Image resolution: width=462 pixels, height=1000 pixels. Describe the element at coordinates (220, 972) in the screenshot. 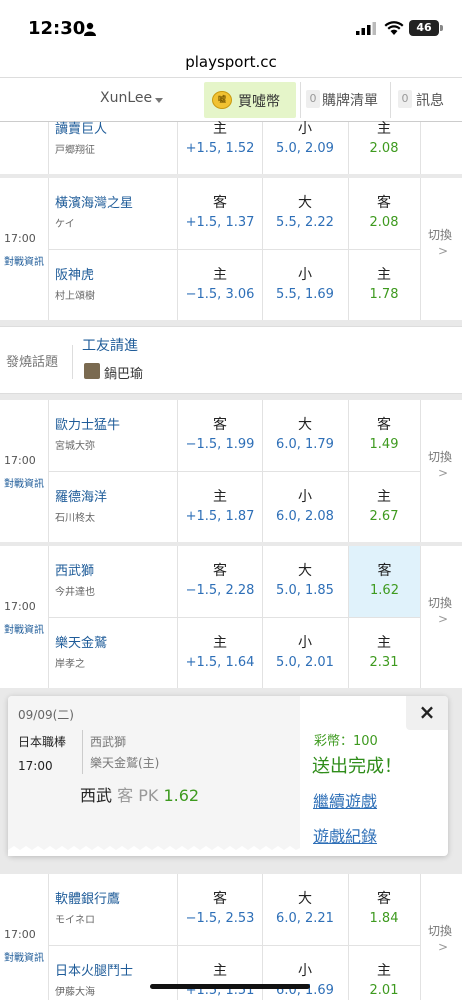

I see `spread-odds-cell: 主 +1.5, 1.51` at that location.